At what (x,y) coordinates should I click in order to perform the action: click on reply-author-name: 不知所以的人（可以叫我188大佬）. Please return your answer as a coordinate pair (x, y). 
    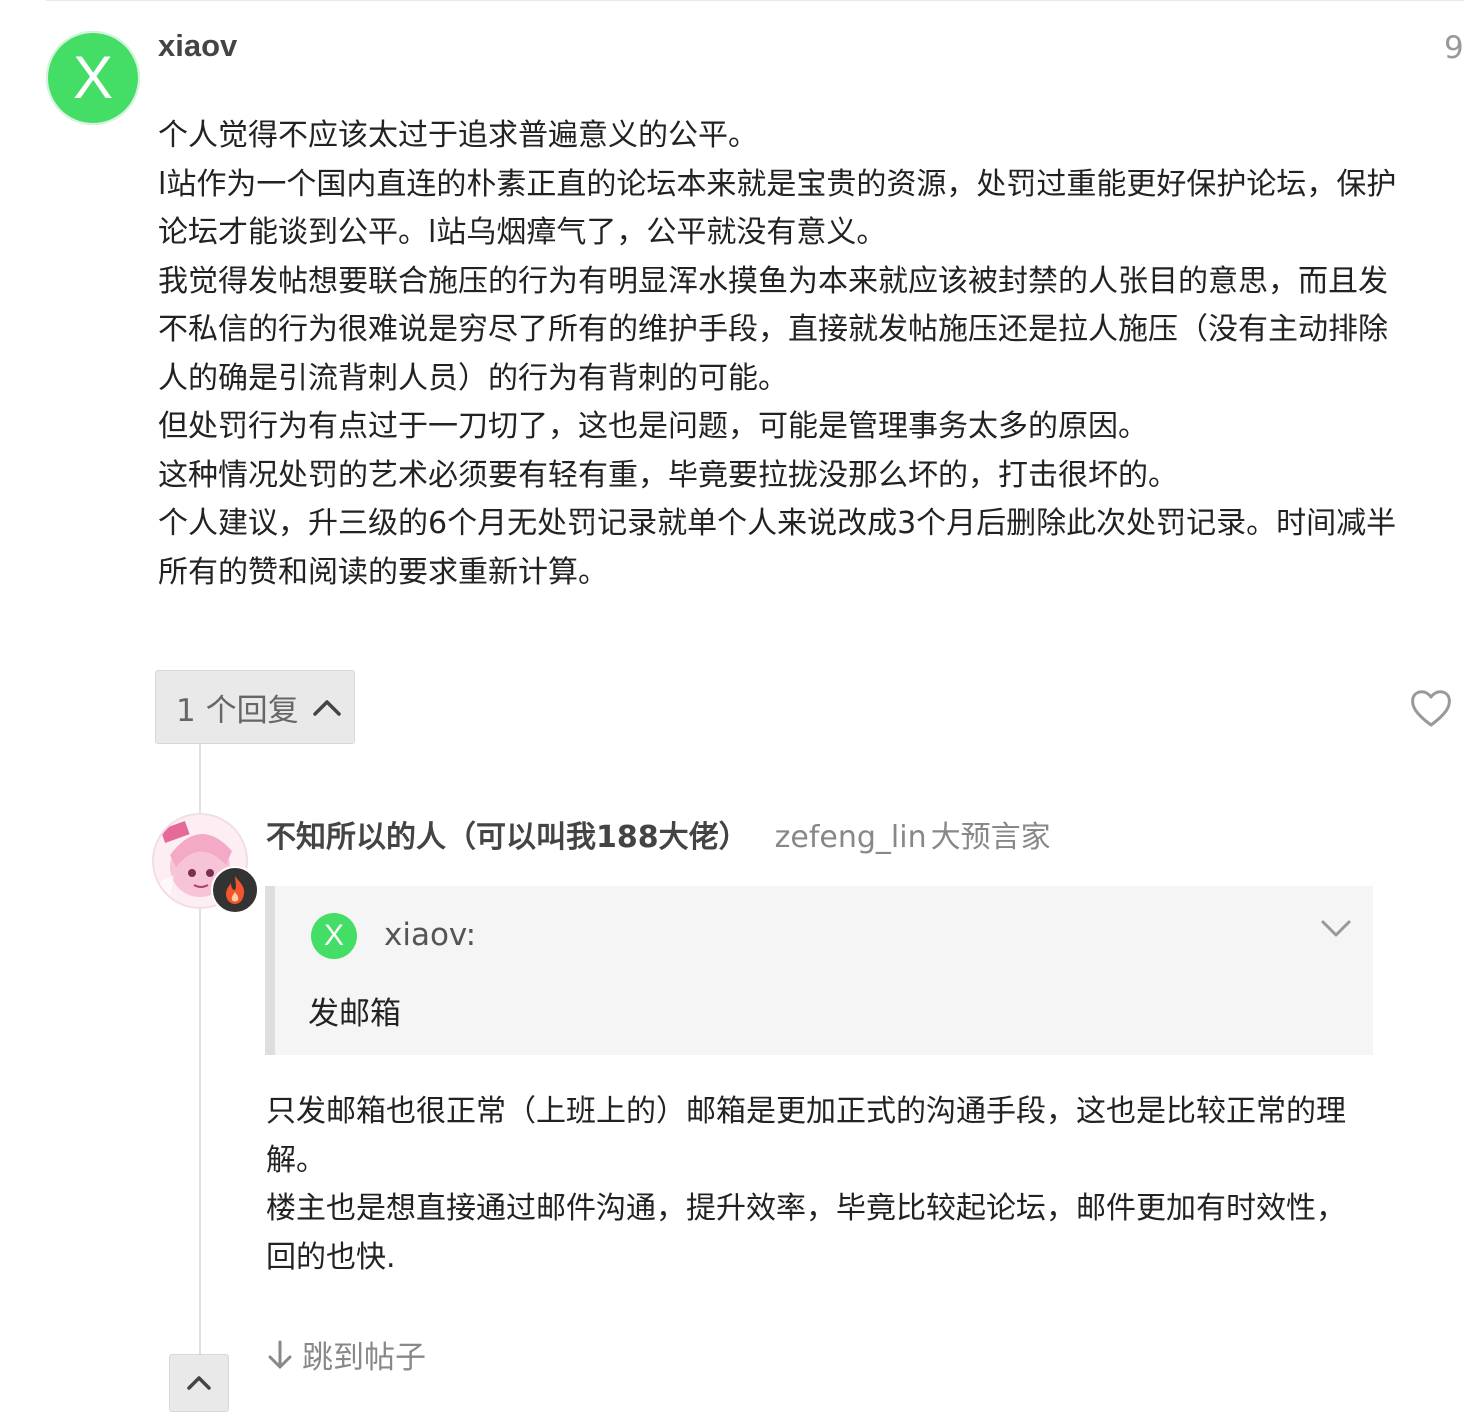
    Looking at the image, I should click on (507, 837).